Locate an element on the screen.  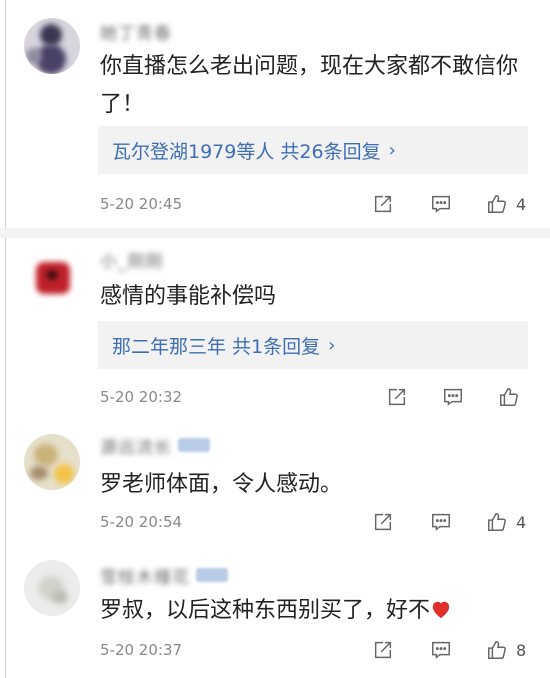
comment-time: 5-20 20:37 is located at coordinates (141, 650).